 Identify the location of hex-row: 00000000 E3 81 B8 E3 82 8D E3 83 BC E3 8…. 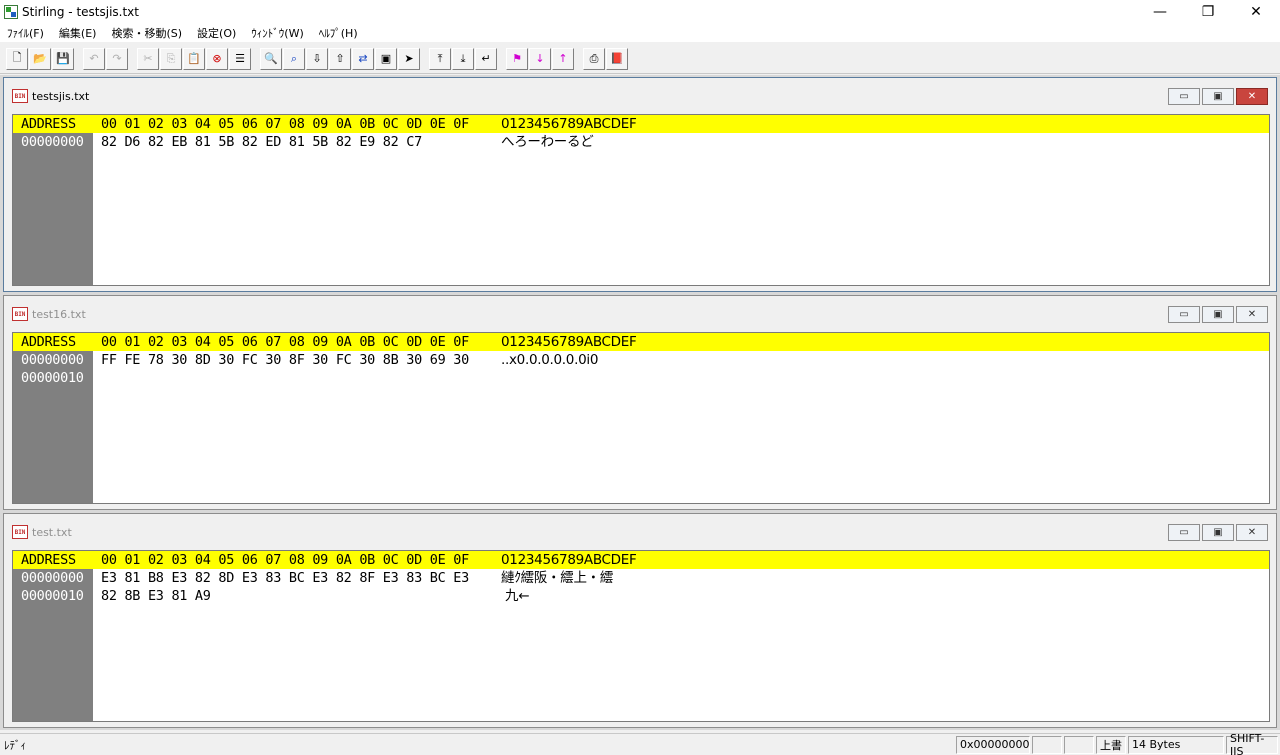
(641, 578).